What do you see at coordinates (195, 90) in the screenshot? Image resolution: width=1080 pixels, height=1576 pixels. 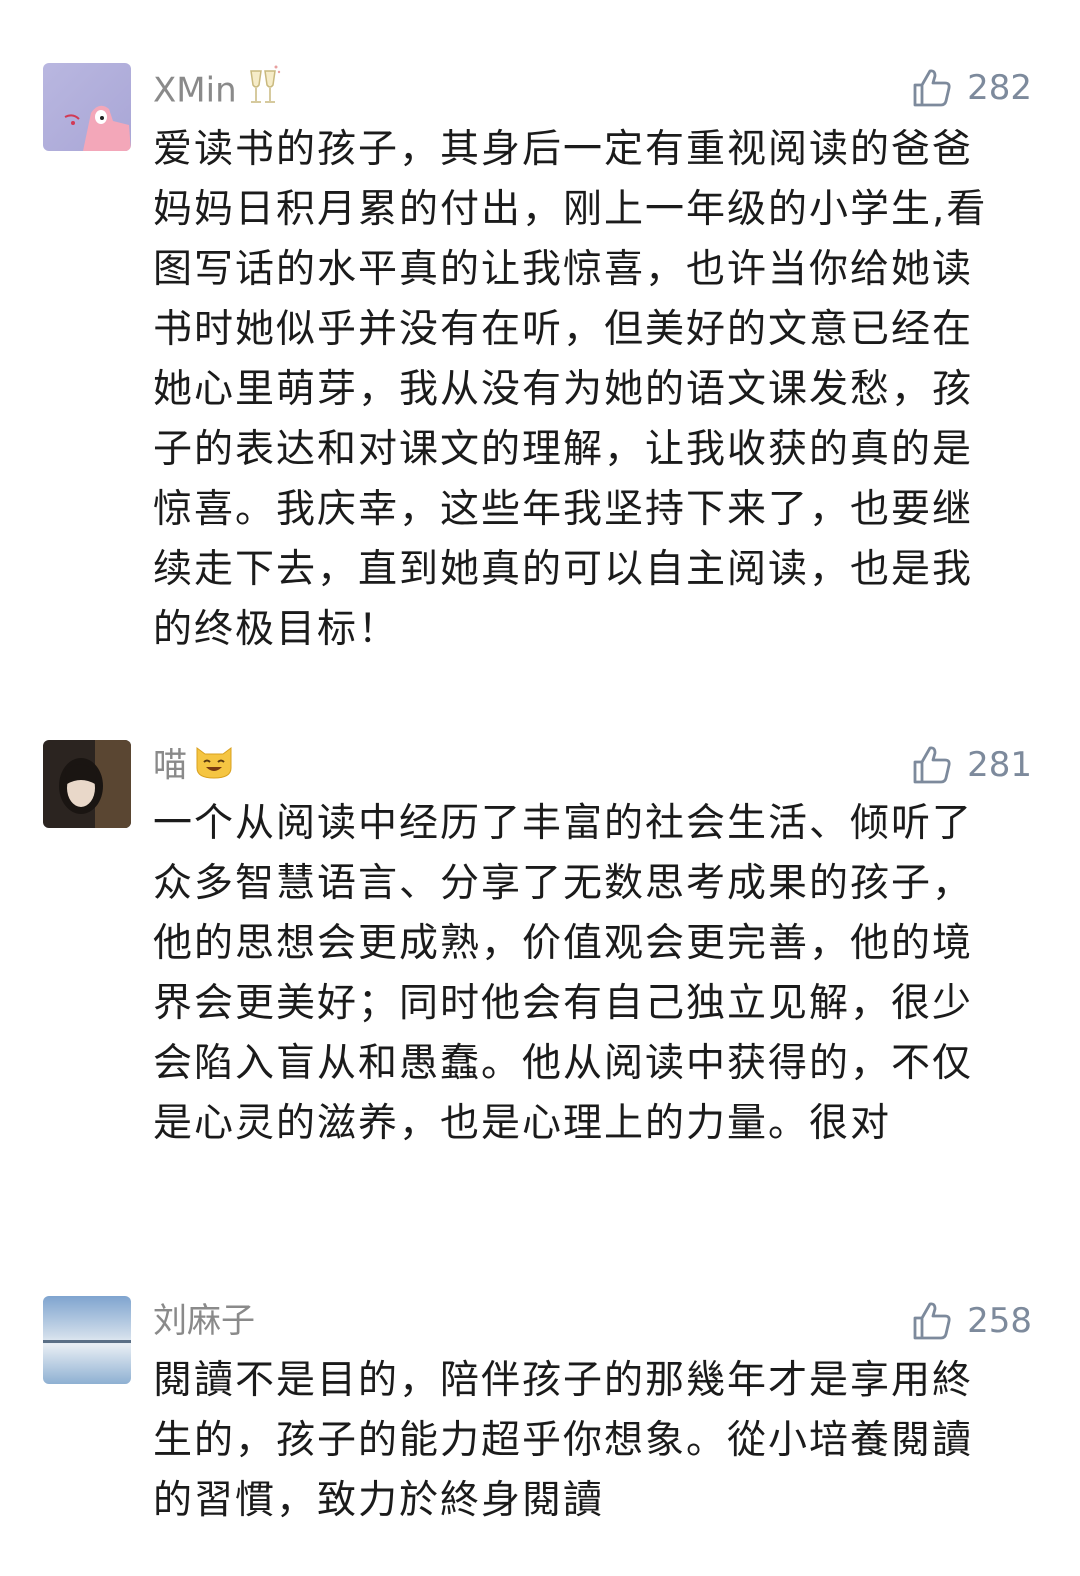 I see `username-text: XMin` at bounding box center [195, 90].